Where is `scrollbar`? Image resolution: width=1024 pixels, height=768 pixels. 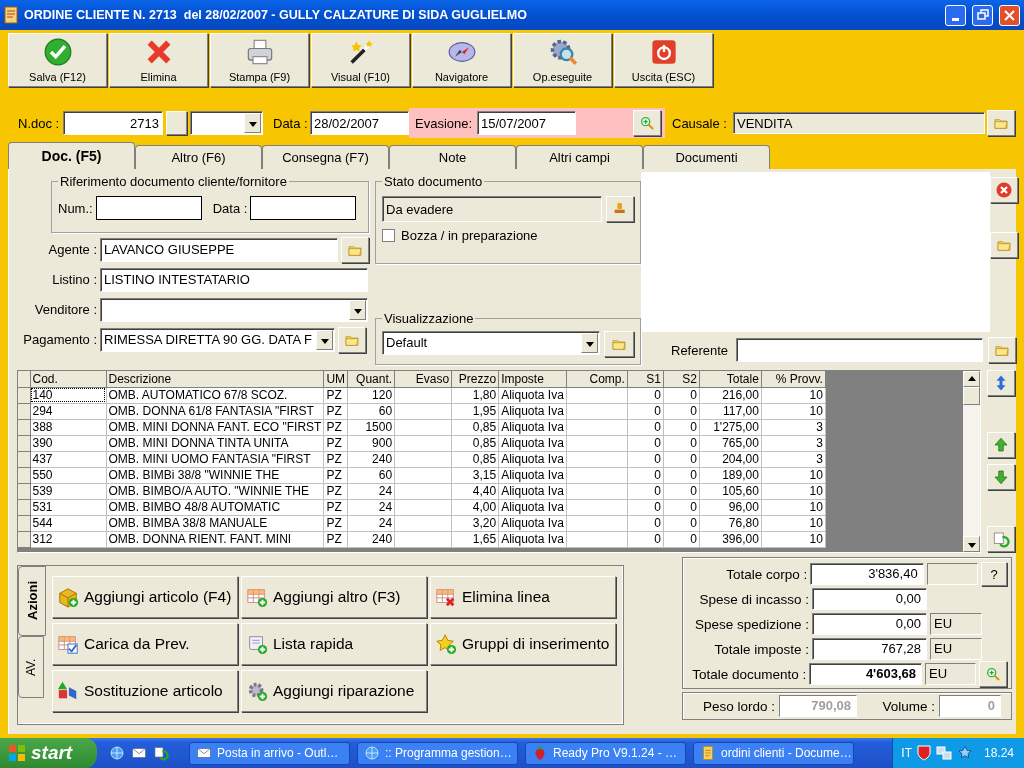 scrollbar is located at coordinates (971, 461).